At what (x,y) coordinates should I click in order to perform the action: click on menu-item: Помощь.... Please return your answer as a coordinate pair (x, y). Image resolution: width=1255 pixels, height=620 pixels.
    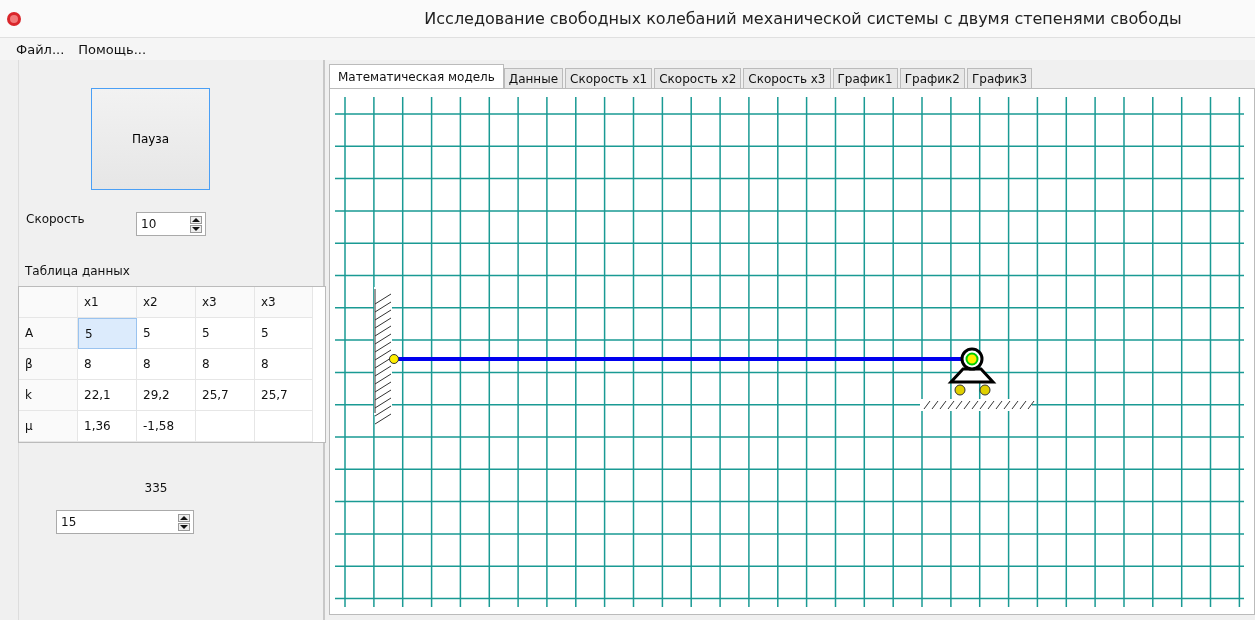
    Looking at the image, I should click on (112, 49).